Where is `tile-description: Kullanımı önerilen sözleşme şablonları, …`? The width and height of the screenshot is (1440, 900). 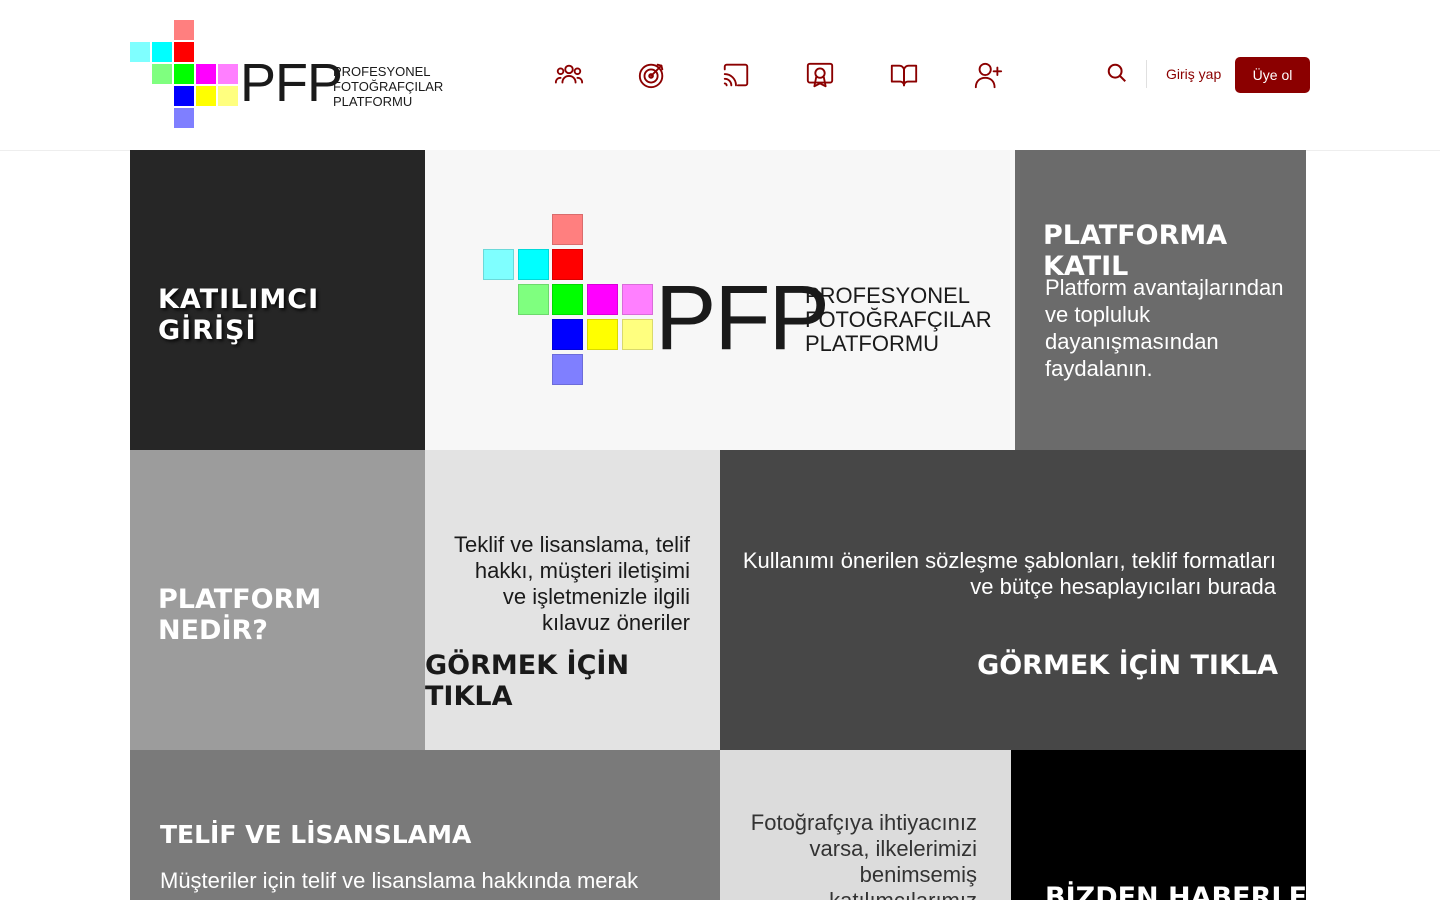
tile-description: Kullanımı önerilen sözleşme şablonları, … is located at coordinates (1009, 573).